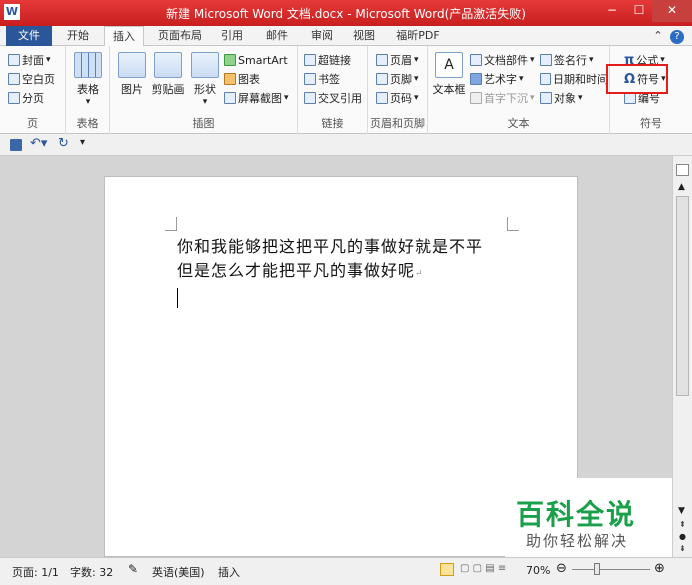 This screenshot has height=585, width=692. I want to click on page-number-button: 页码 ▾, so click(397, 98).